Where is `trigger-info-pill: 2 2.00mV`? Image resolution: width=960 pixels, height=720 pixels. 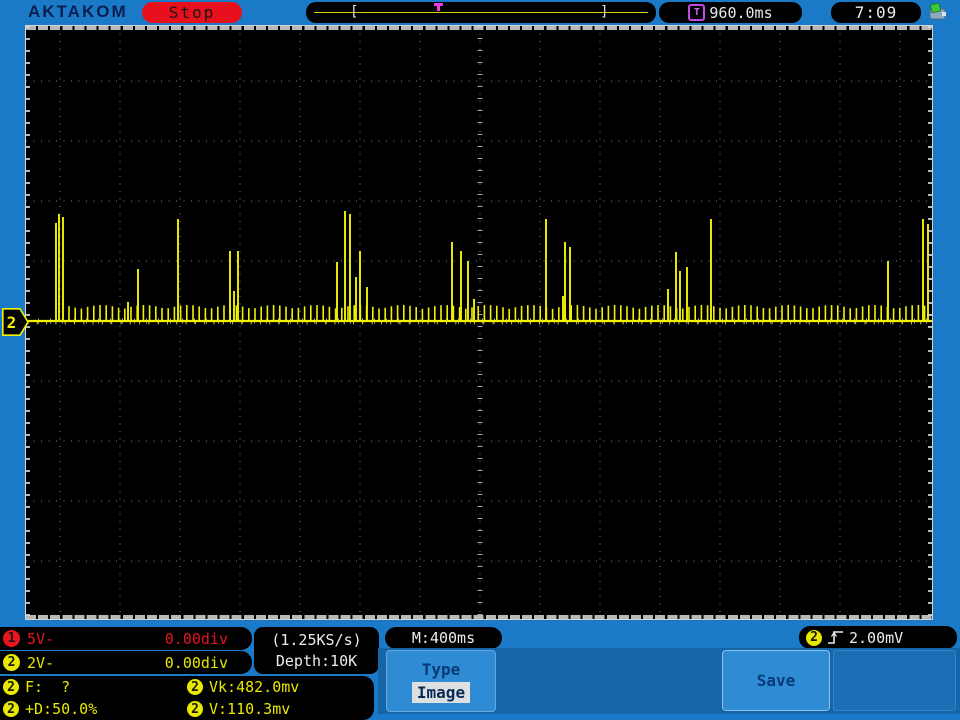
trigger-info-pill: 2 2.00mV is located at coordinates (878, 637).